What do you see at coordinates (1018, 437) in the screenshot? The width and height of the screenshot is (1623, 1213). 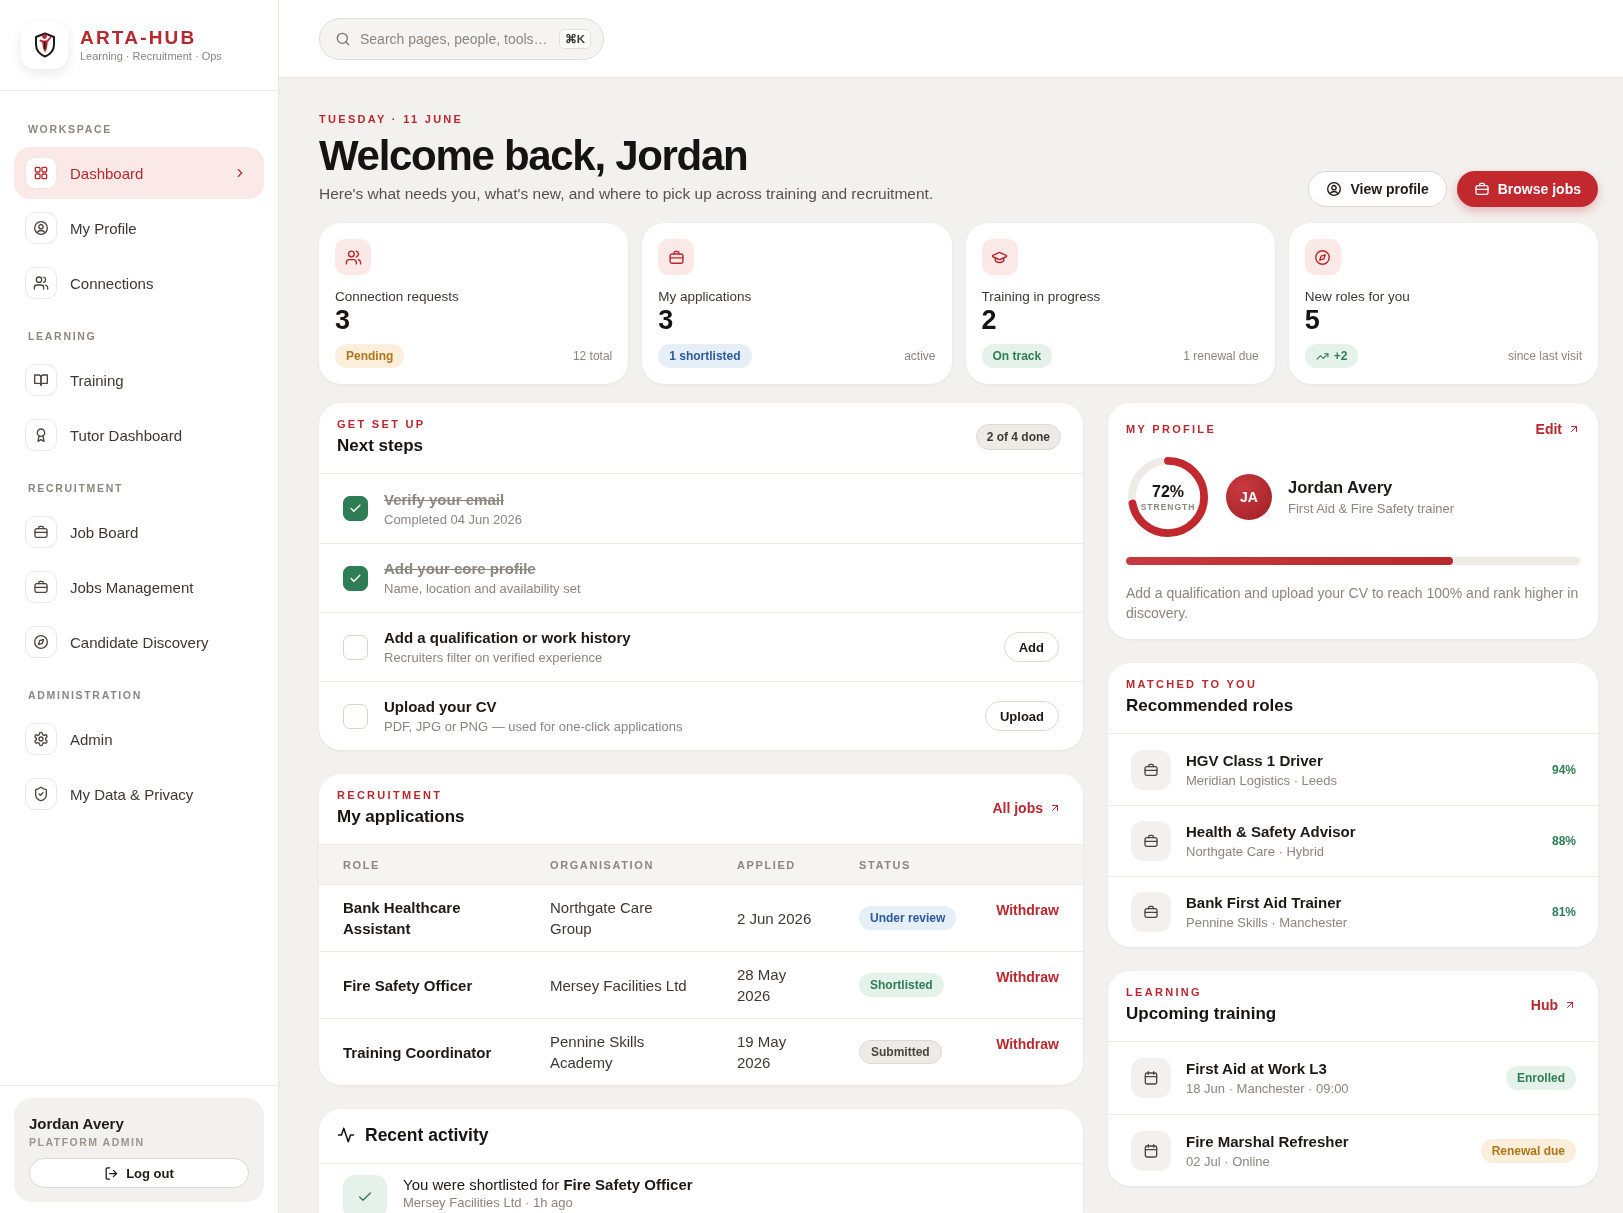 I see `progress-pill: 2 of 4 done` at bounding box center [1018, 437].